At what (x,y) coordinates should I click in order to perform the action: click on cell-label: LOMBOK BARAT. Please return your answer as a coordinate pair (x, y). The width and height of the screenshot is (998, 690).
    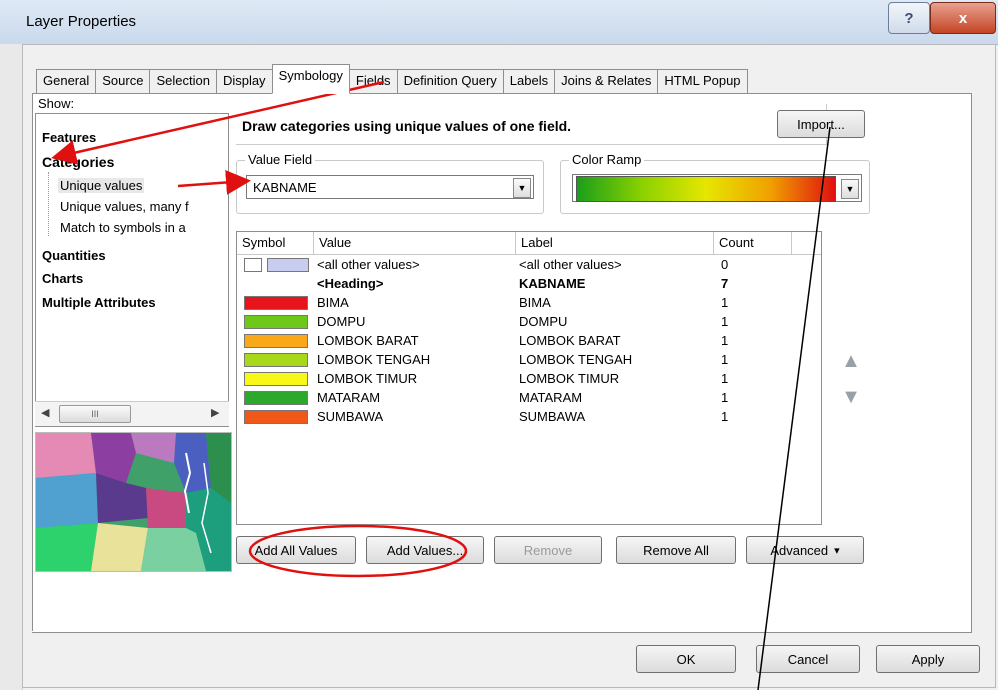
    Looking at the image, I should click on (570, 340).